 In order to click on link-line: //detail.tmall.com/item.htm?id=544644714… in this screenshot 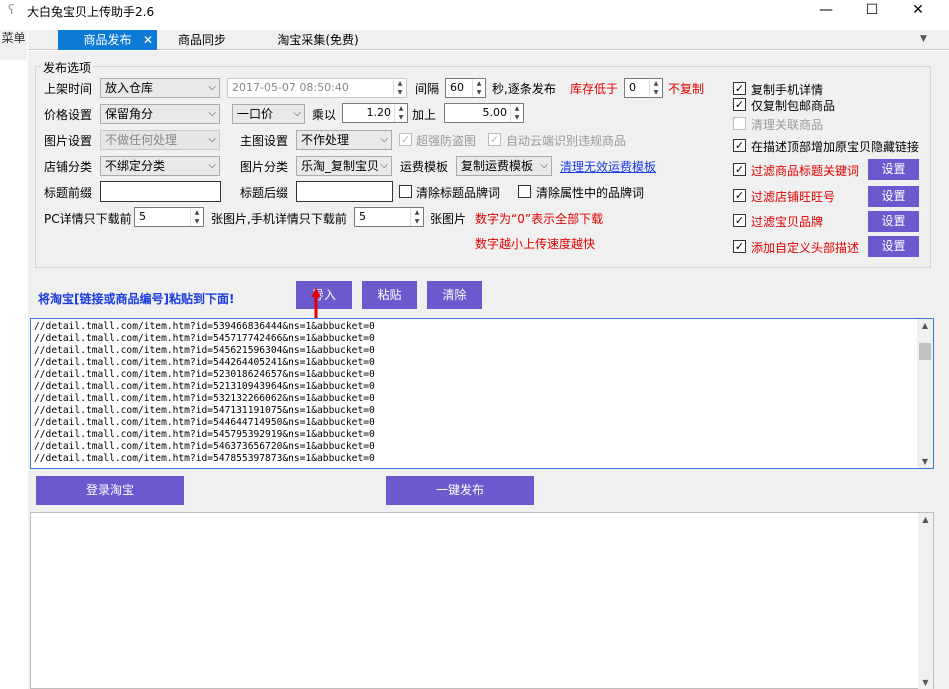, I will do `click(204, 422)`.